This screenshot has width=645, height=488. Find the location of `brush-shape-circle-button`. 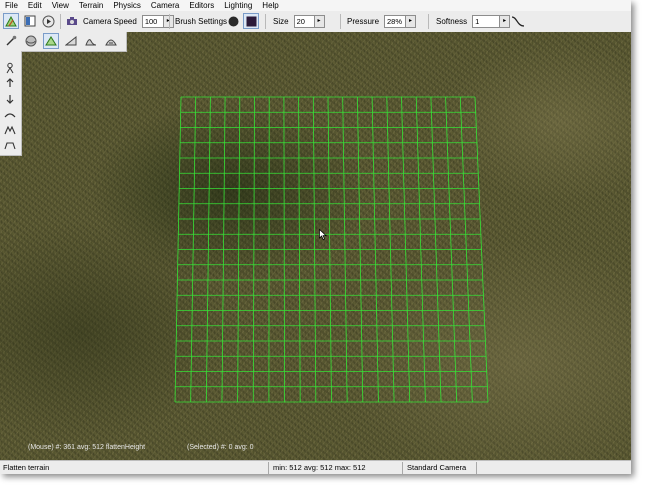

brush-shape-circle-button is located at coordinates (233, 21).